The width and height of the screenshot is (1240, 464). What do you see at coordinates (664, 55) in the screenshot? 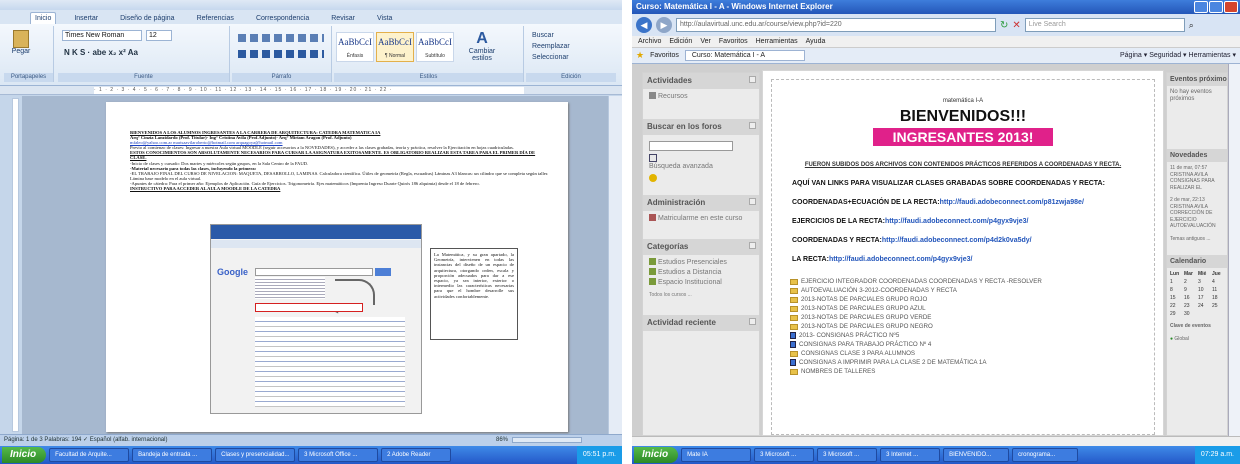
I see `favorites-button: Favoritos` at bounding box center [664, 55].